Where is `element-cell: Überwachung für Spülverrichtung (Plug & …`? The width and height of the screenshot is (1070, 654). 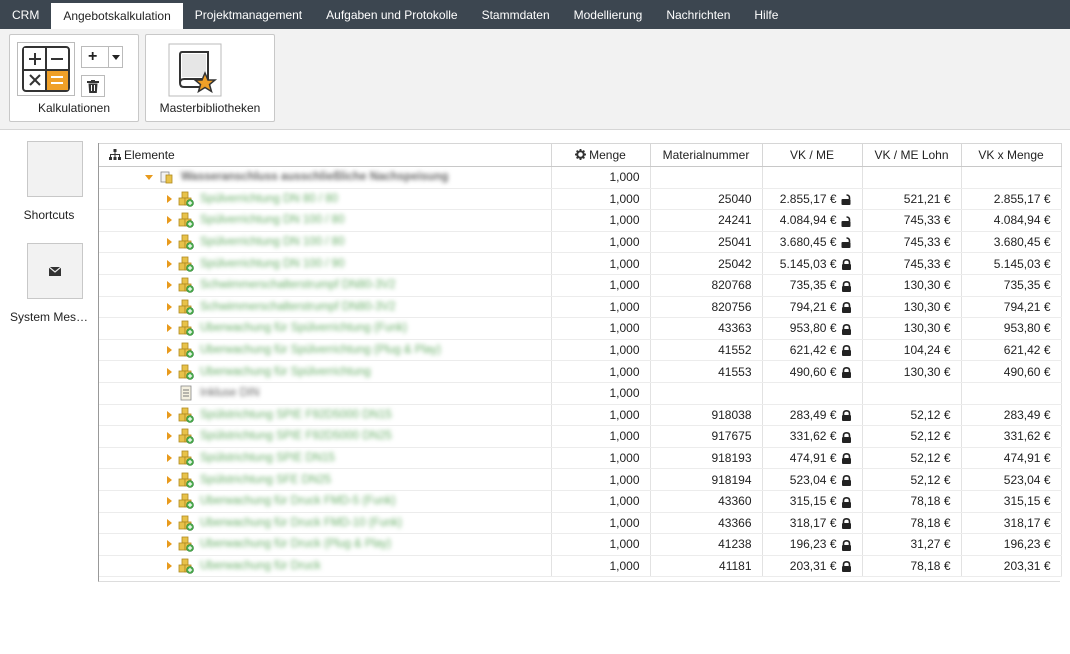 element-cell: Überwachung für Spülverrichtung (Plug & … is located at coordinates (325, 350).